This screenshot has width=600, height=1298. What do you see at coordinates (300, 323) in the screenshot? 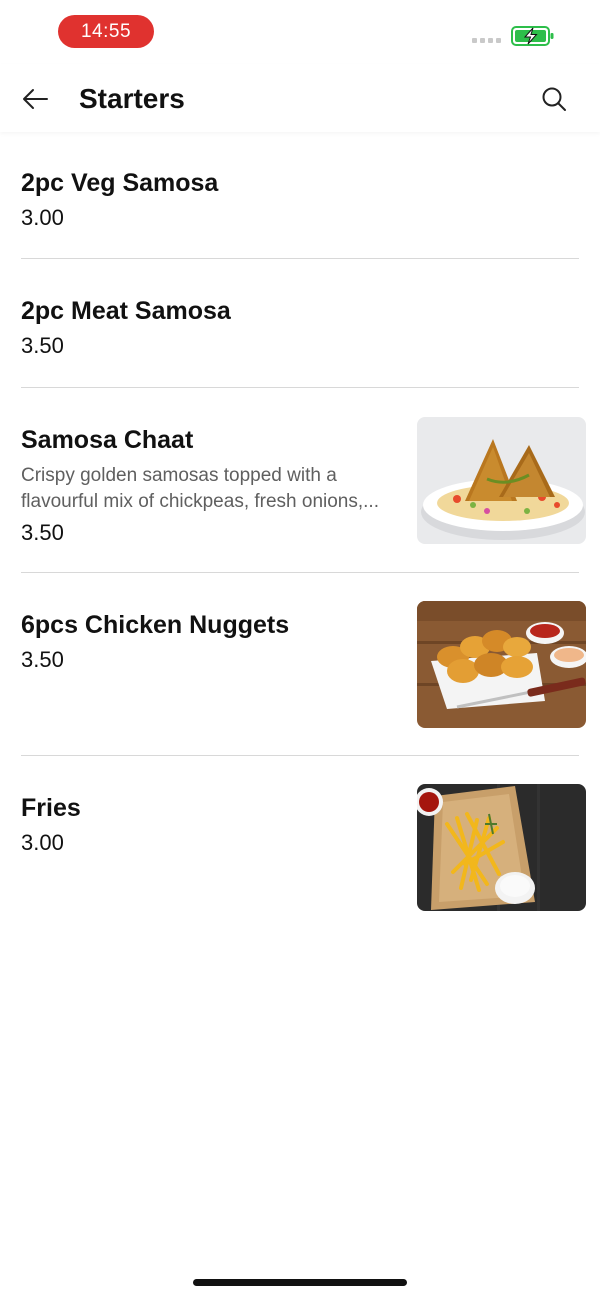
I see `list-item: 2pc Meat Samosa 3.50` at bounding box center [300, 323].